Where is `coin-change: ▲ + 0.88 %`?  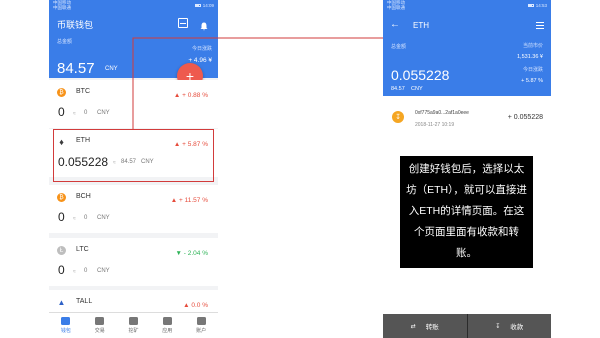 coin-change: ▲ + 0.88 % is located at coordinates (191, 95).